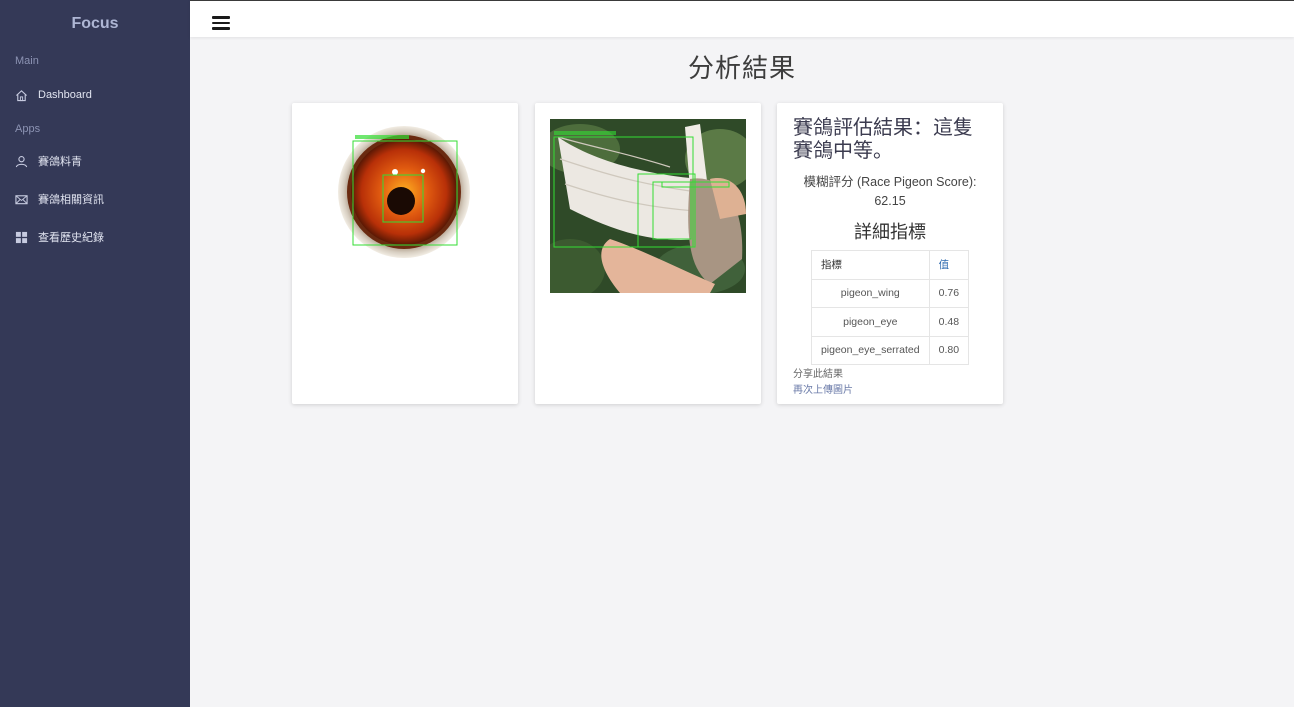 This screenshot has height=707, width=1294. Describe the element at coordinates (883, 139) in the screenshot. I see `result-title: 賽鴿評估結果：這隻賽鴿中等。` at that location.